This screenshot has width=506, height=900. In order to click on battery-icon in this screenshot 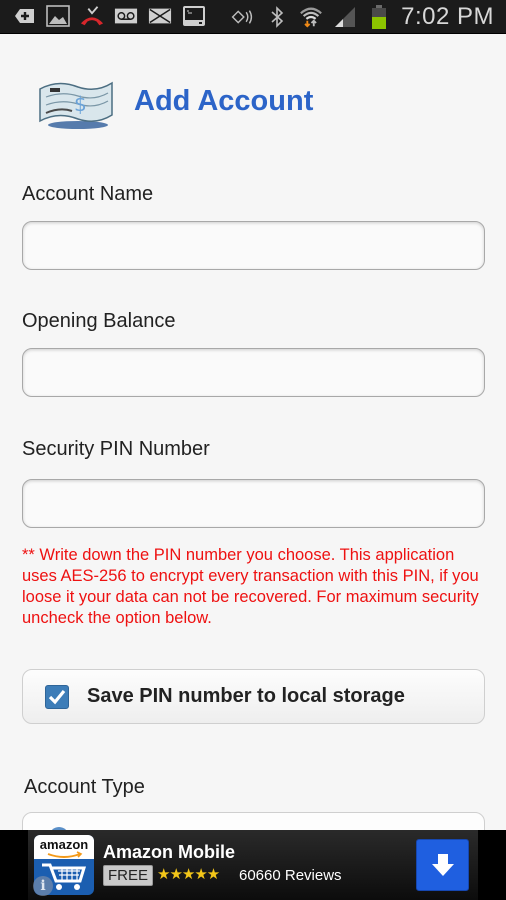, I will do `click(379, 17)`.